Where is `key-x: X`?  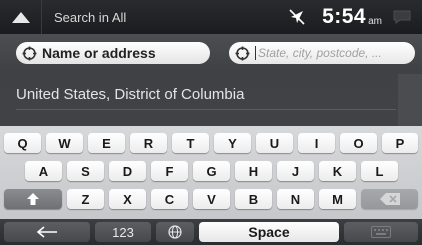 key-x: X is located at coordinates (127, 199).